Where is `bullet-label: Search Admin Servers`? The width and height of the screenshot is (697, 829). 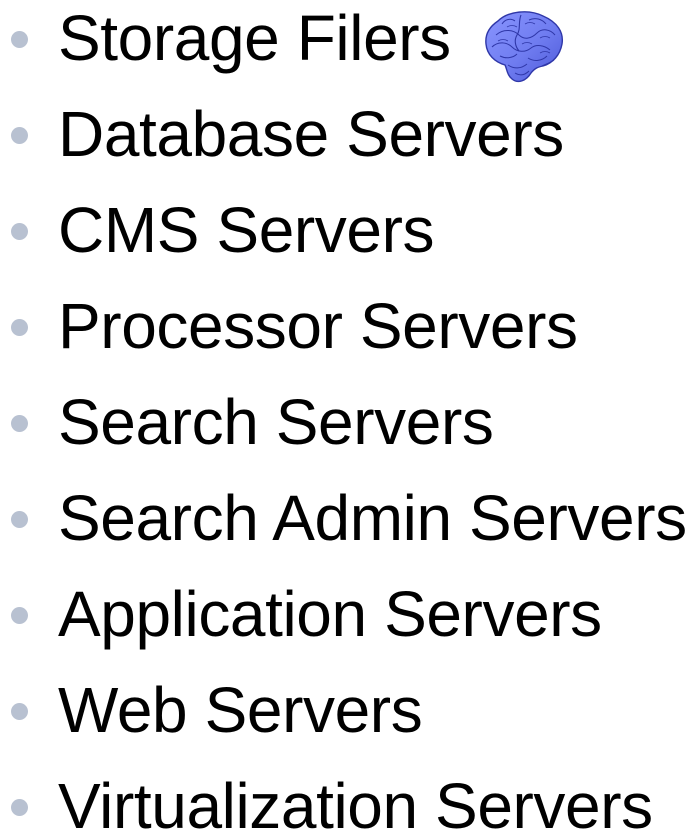 bullet-label: Search Admin Servers is located at coordinates (372, 518).